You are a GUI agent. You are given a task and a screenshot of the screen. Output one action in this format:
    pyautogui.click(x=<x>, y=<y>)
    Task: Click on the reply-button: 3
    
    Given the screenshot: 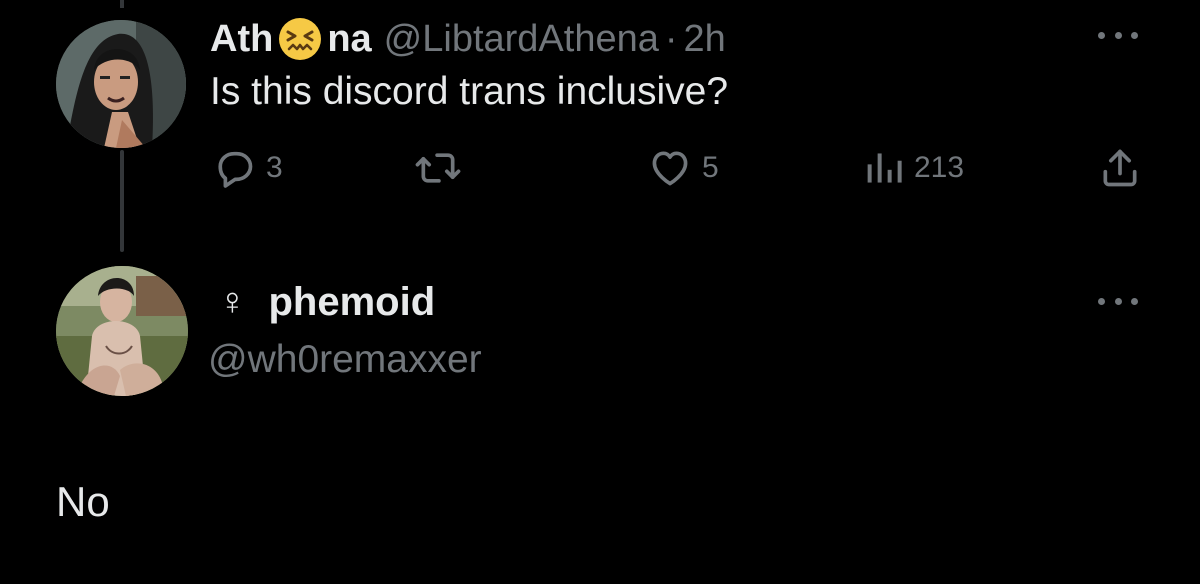 What is the action you would take?
    pyautogui.click(x=247, y=168)
    